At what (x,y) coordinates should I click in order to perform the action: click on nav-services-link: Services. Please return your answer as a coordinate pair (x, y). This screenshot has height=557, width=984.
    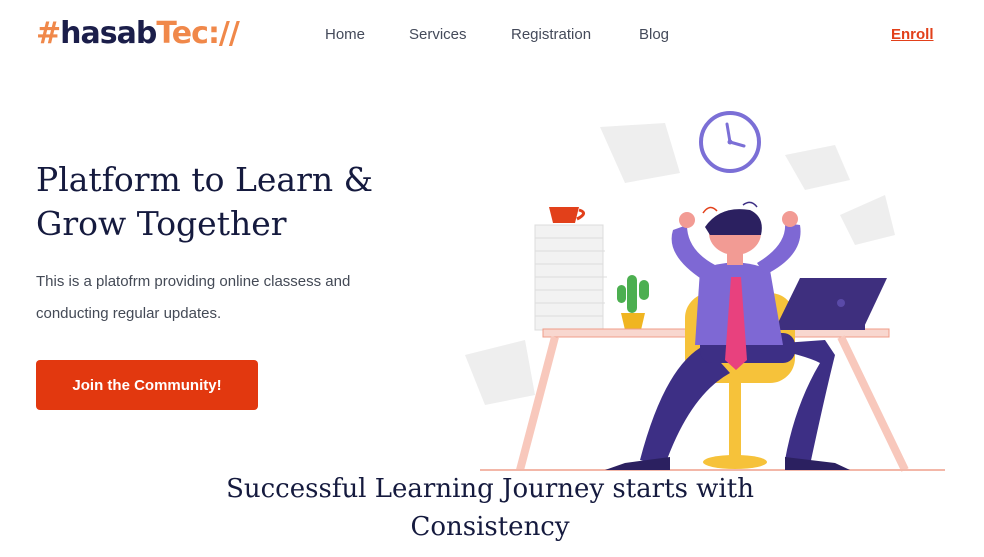
    Looking at the image, I should click on (438, 35).